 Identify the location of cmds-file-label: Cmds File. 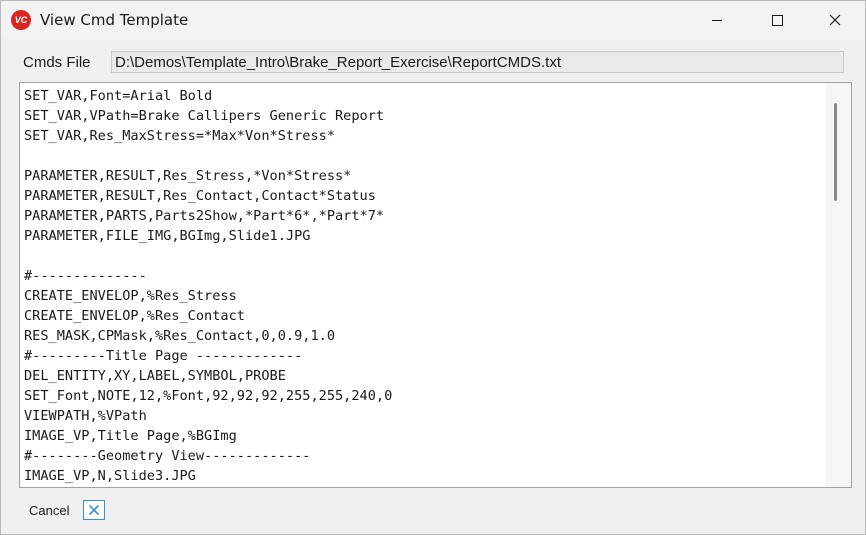
(57, 62).